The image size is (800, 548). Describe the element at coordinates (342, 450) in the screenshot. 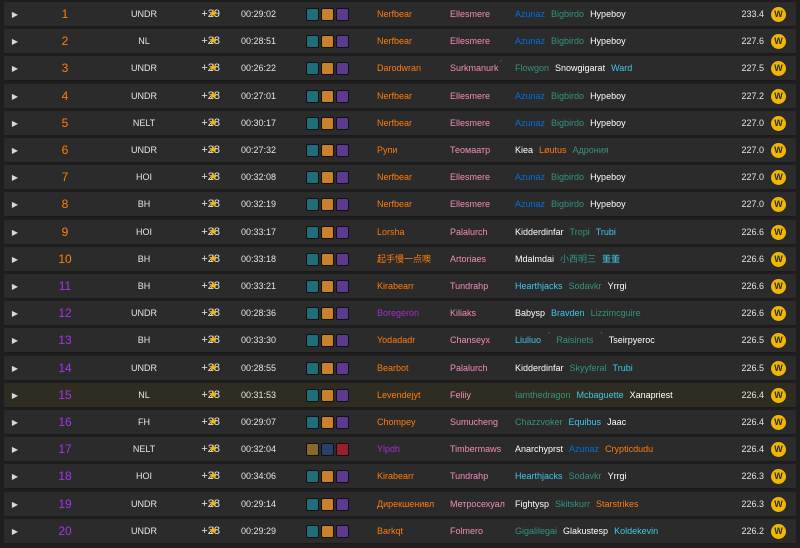

I see `bolstering-icon` at that location.